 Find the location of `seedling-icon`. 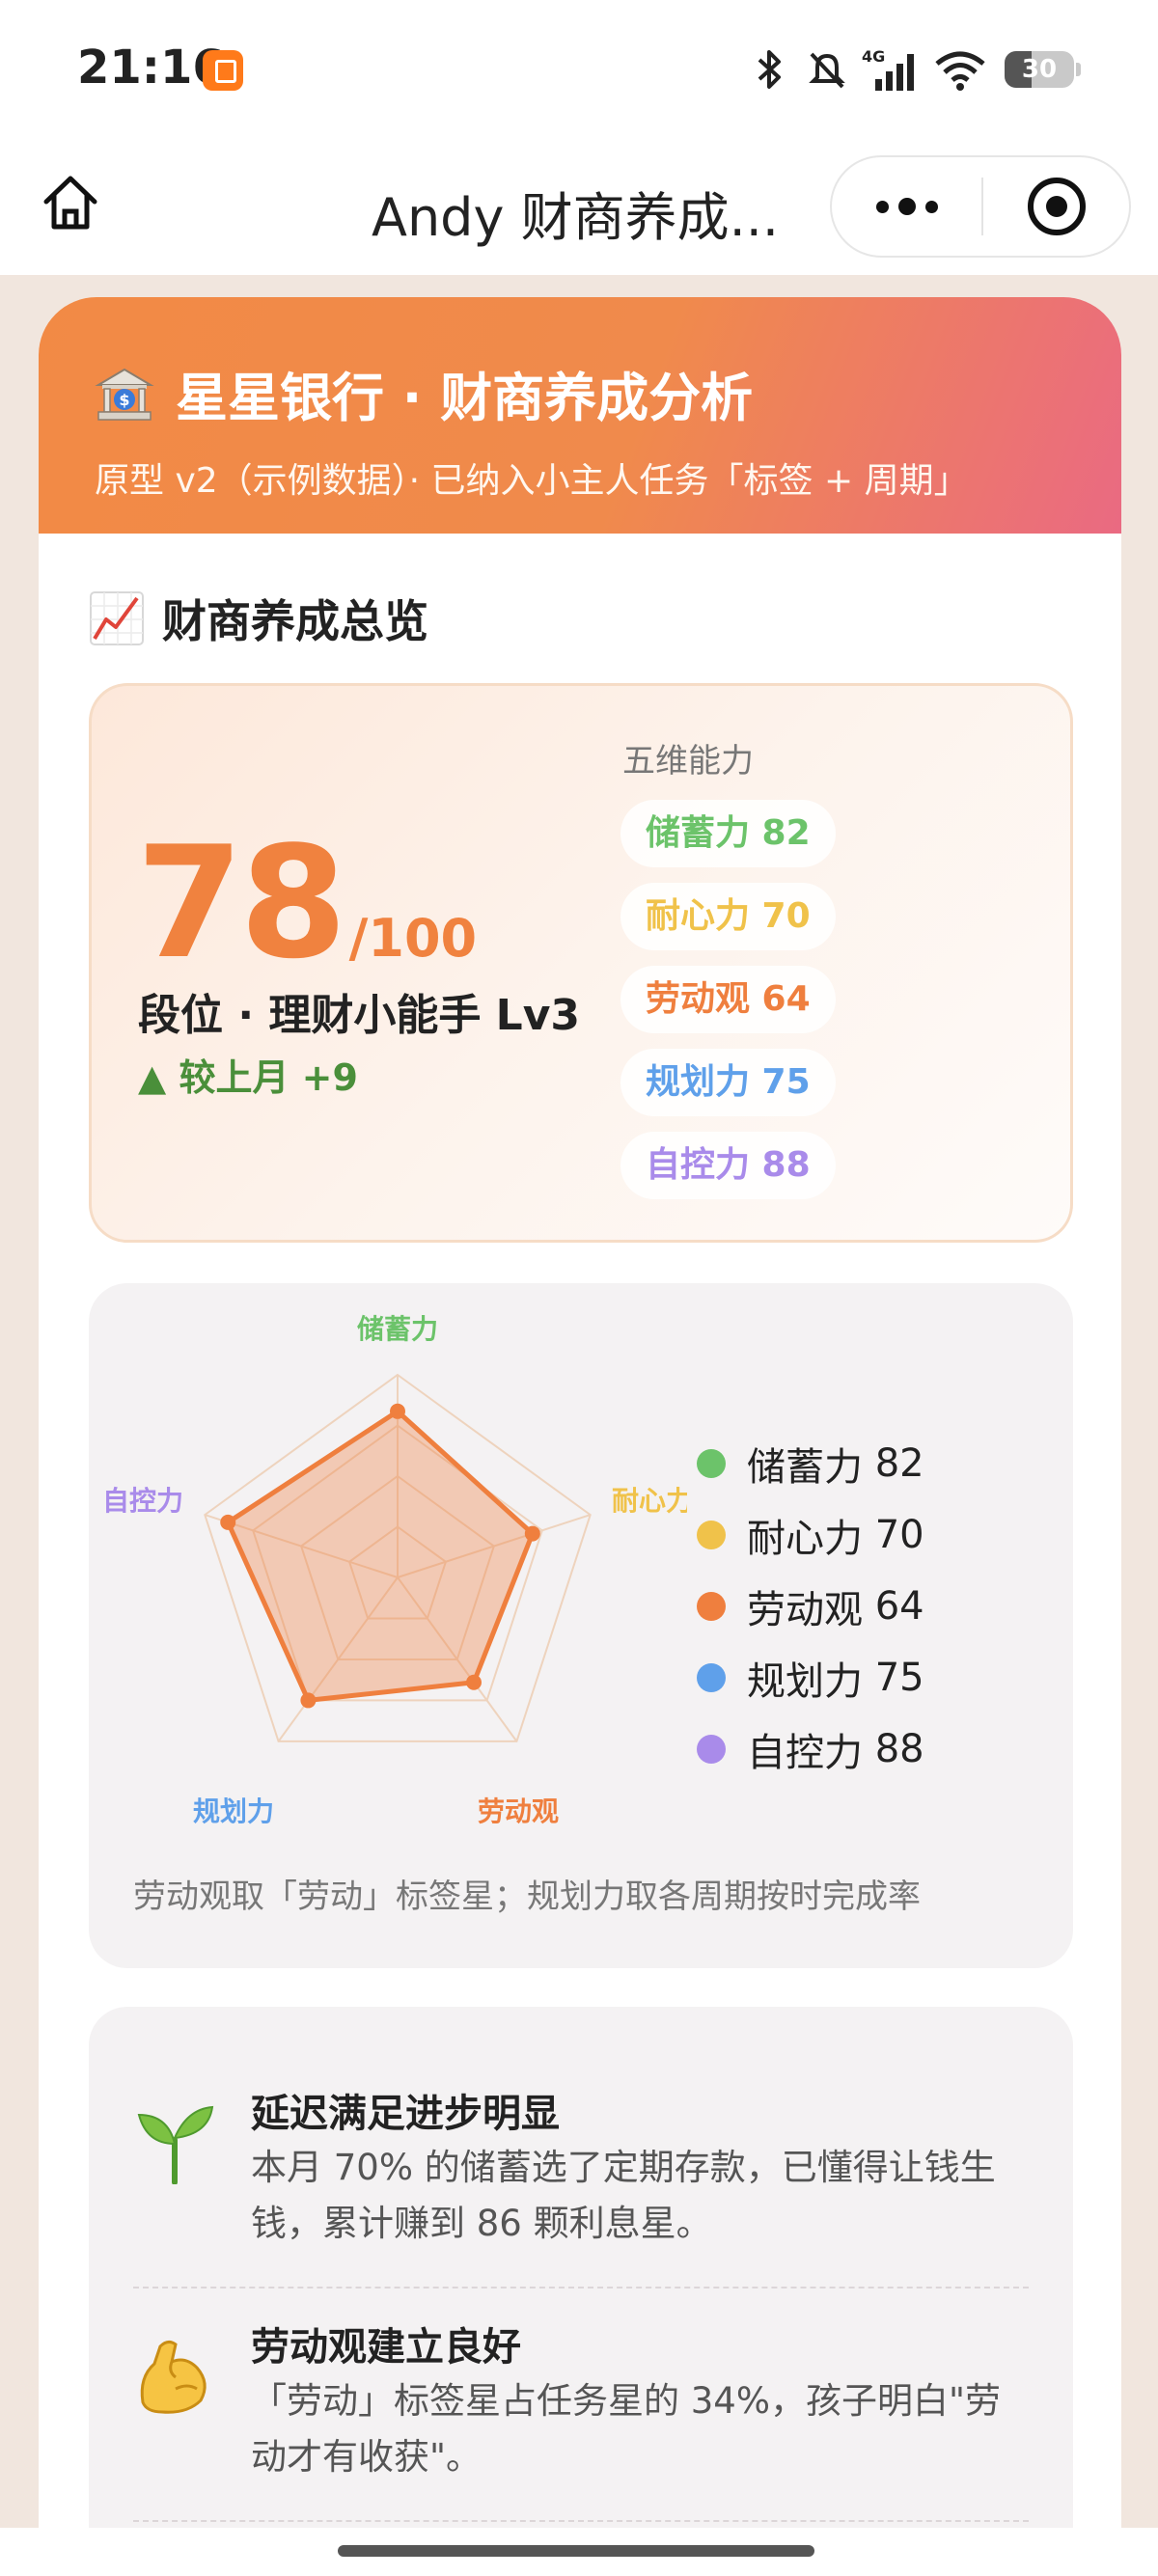

seedling-icon is located at coordinates (174, 2143).